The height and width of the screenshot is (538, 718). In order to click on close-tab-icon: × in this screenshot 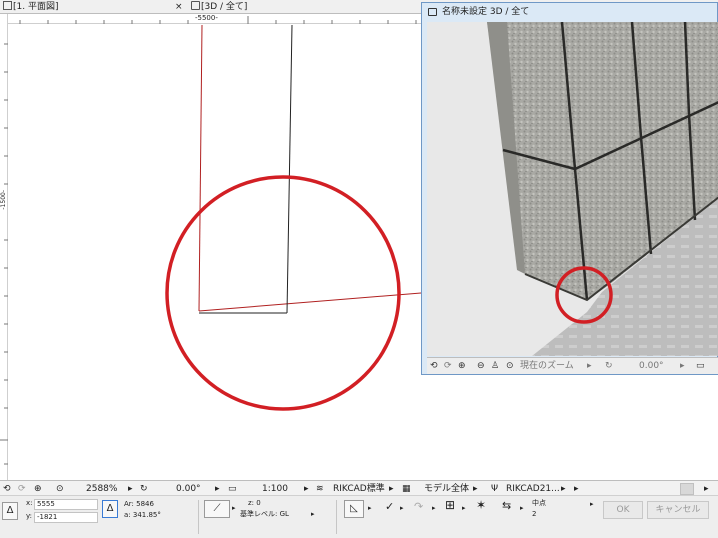, I will do `click(179, 7)`.